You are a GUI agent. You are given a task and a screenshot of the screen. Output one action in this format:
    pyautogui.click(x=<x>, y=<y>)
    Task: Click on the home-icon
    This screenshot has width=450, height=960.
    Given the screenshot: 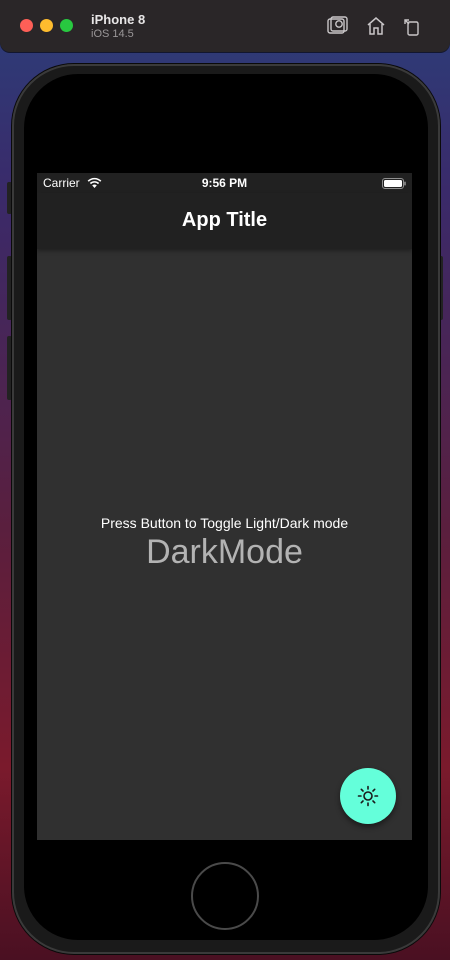 What is the action you would take?
    pyautogui.click(x=376, y=26)
    